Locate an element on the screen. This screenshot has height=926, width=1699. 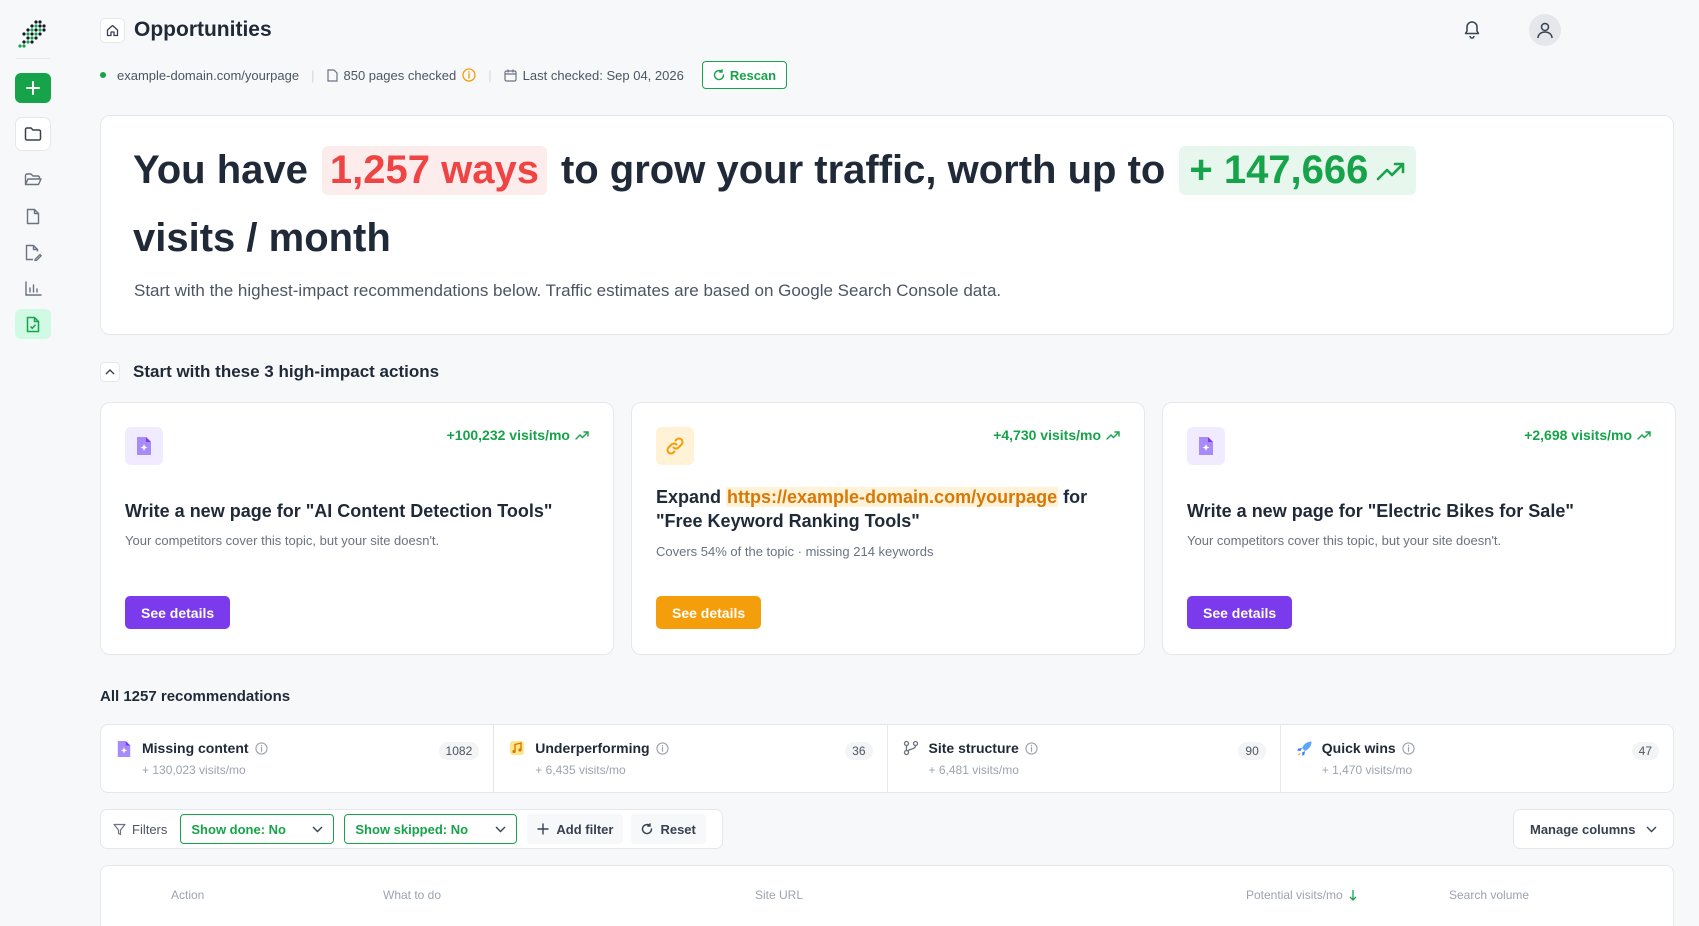
user-icon is located at coordinates (1545, 30).